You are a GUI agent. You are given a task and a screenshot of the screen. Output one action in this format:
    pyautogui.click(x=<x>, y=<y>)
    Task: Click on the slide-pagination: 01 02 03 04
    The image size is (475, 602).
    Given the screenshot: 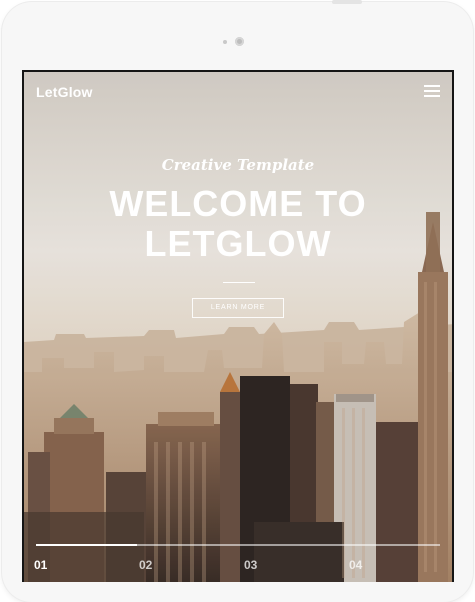 What is the action you would take?
    pyautogui.click(x=243, y=566)
    